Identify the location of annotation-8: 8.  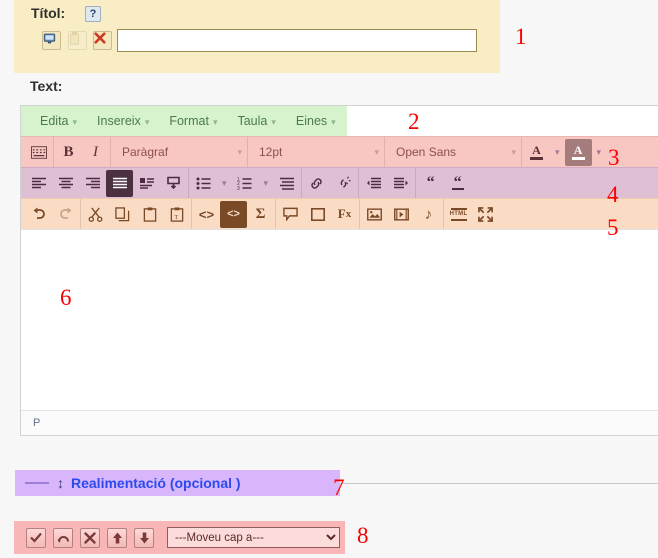
(363, 535).